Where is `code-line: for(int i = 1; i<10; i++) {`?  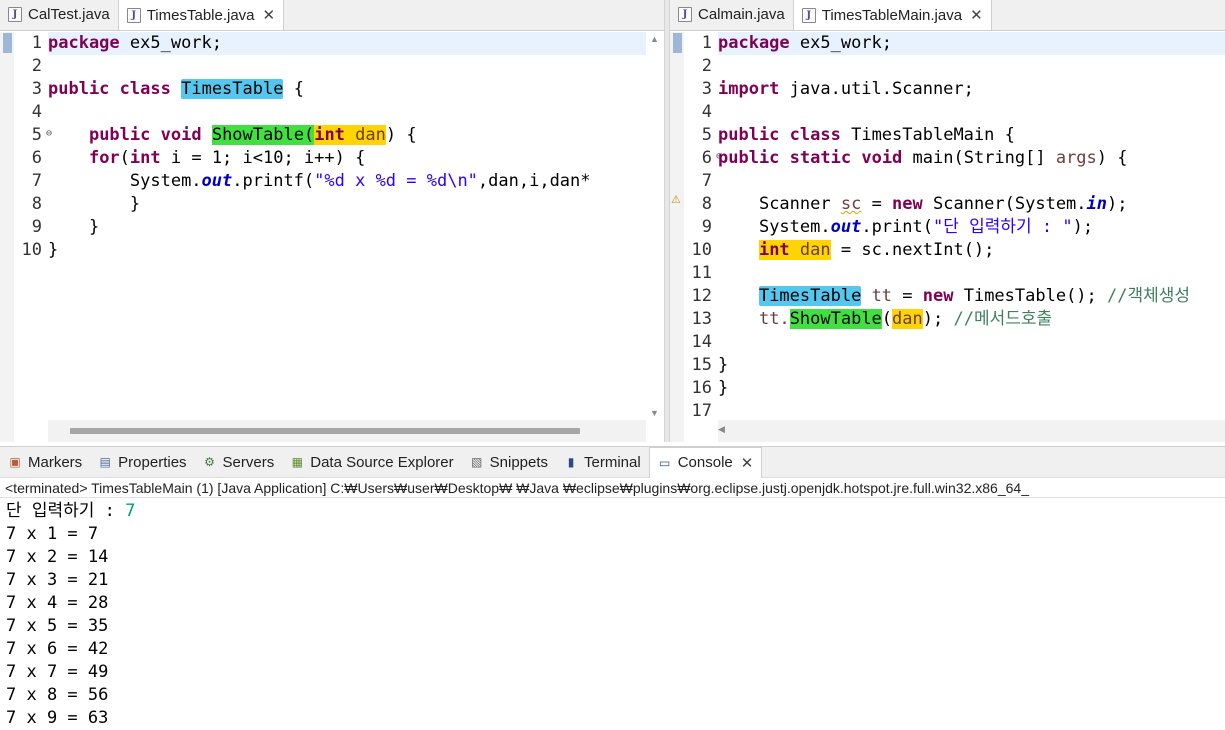 code-line: for(int i = 1; i<10; i++) { is located at coordinates (227, 158).